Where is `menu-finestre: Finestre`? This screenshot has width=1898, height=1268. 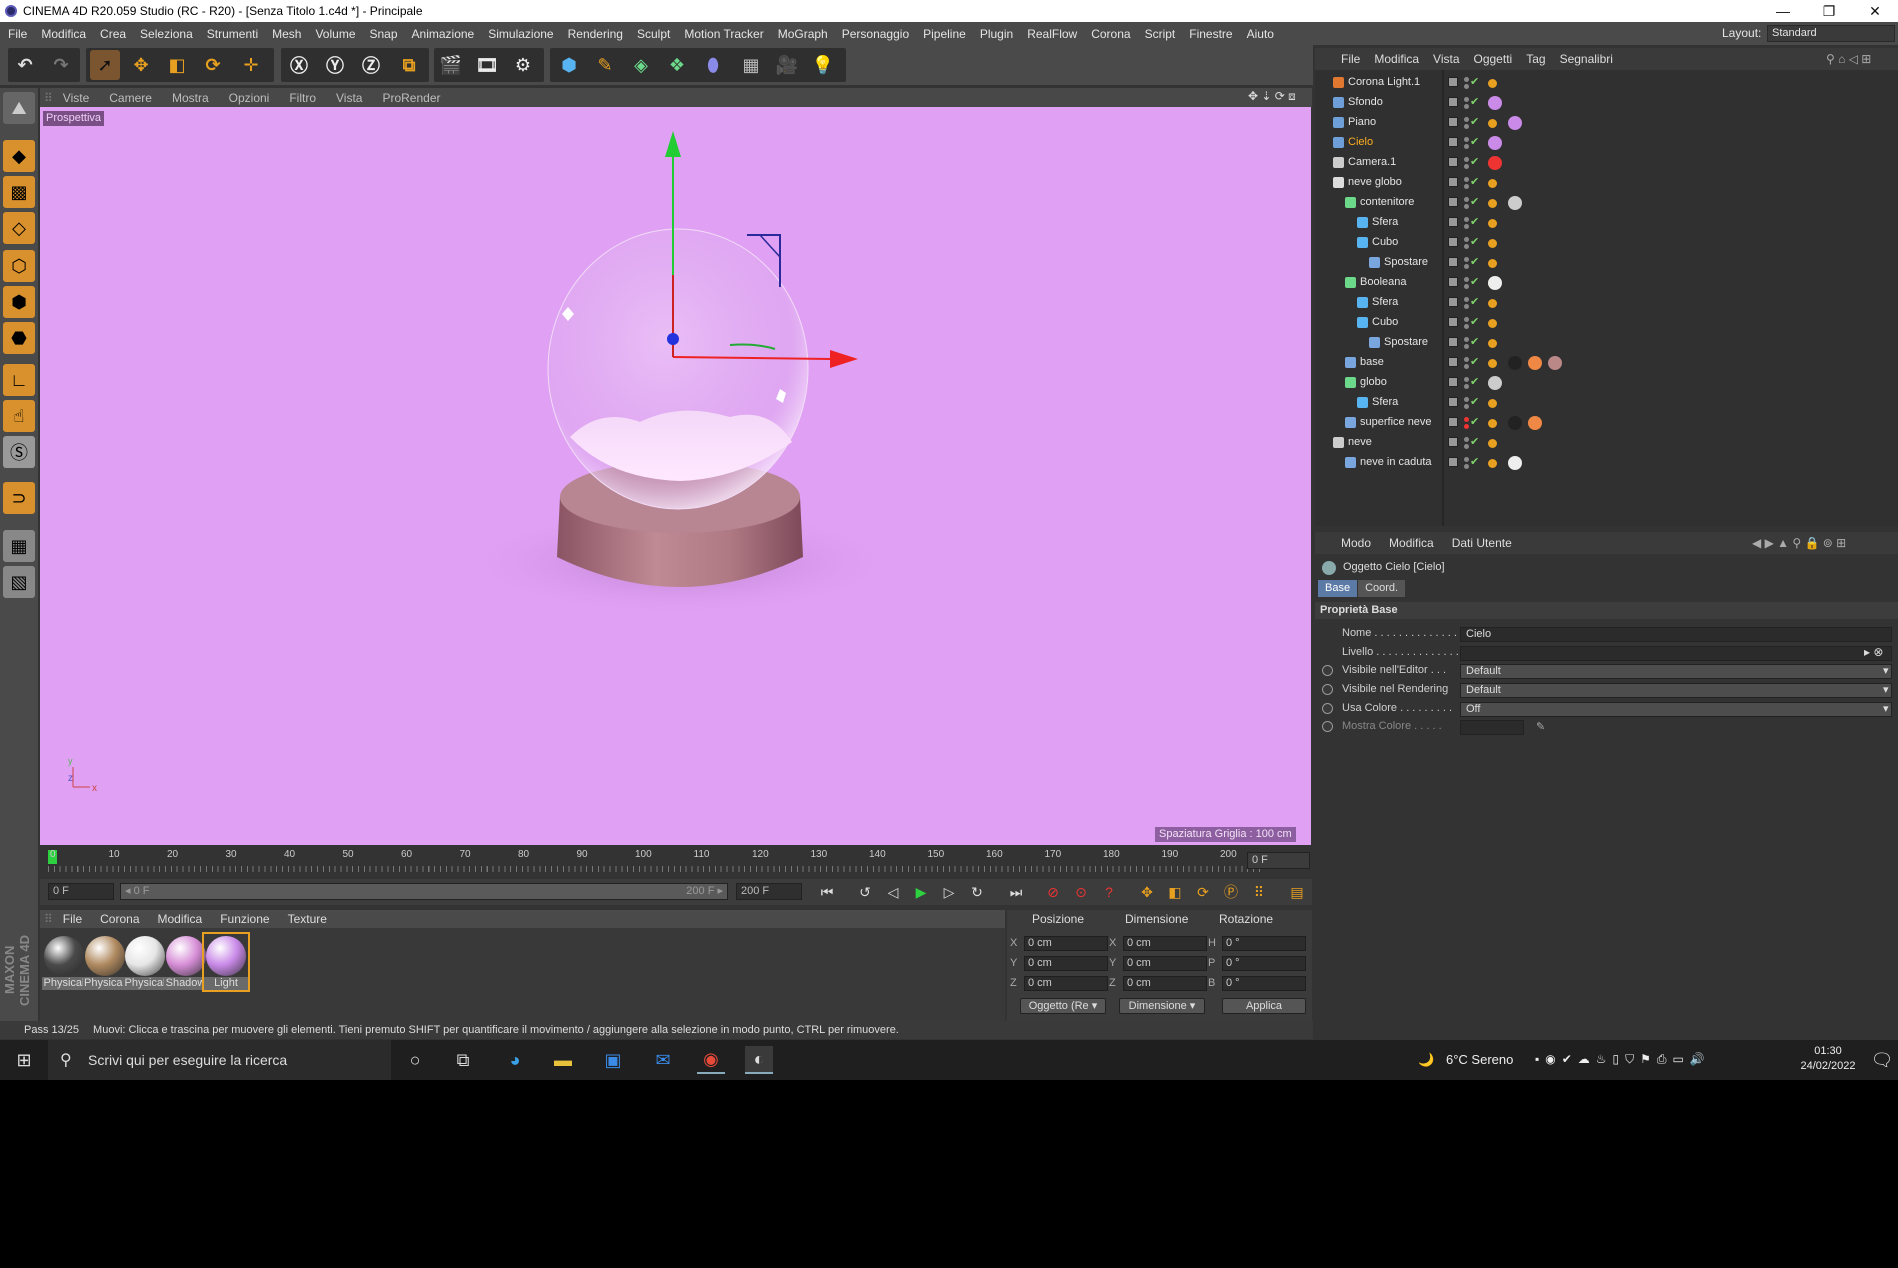 menu-finestre: Finestre is located at coordinates (1210, 34).